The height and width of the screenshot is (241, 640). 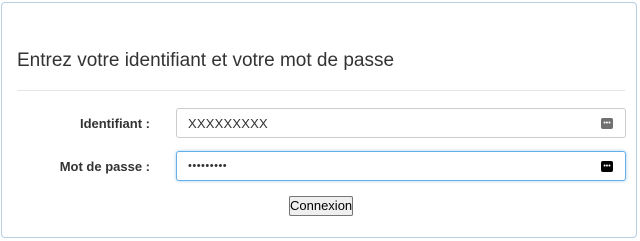 I want to click on username-field: XXXXXXXXX •••, so click(x=401, y=123).